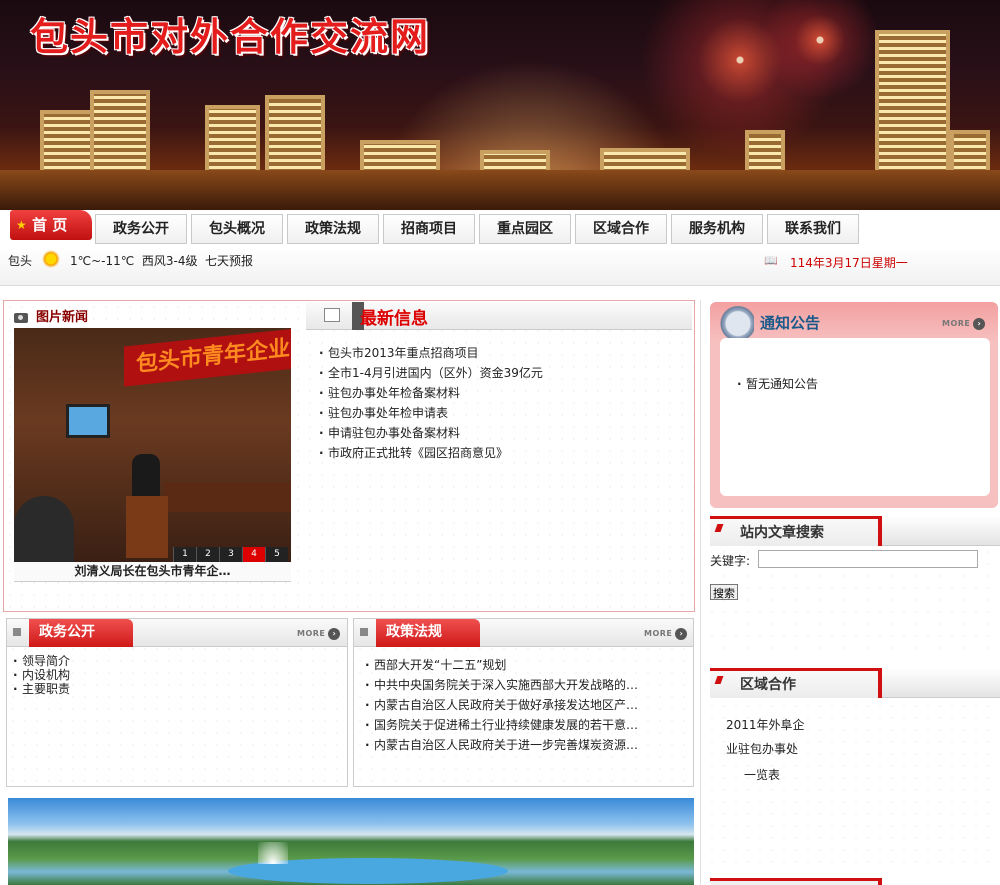  I want to click on notice-list: 暂无通知公告, so click(856, 384).